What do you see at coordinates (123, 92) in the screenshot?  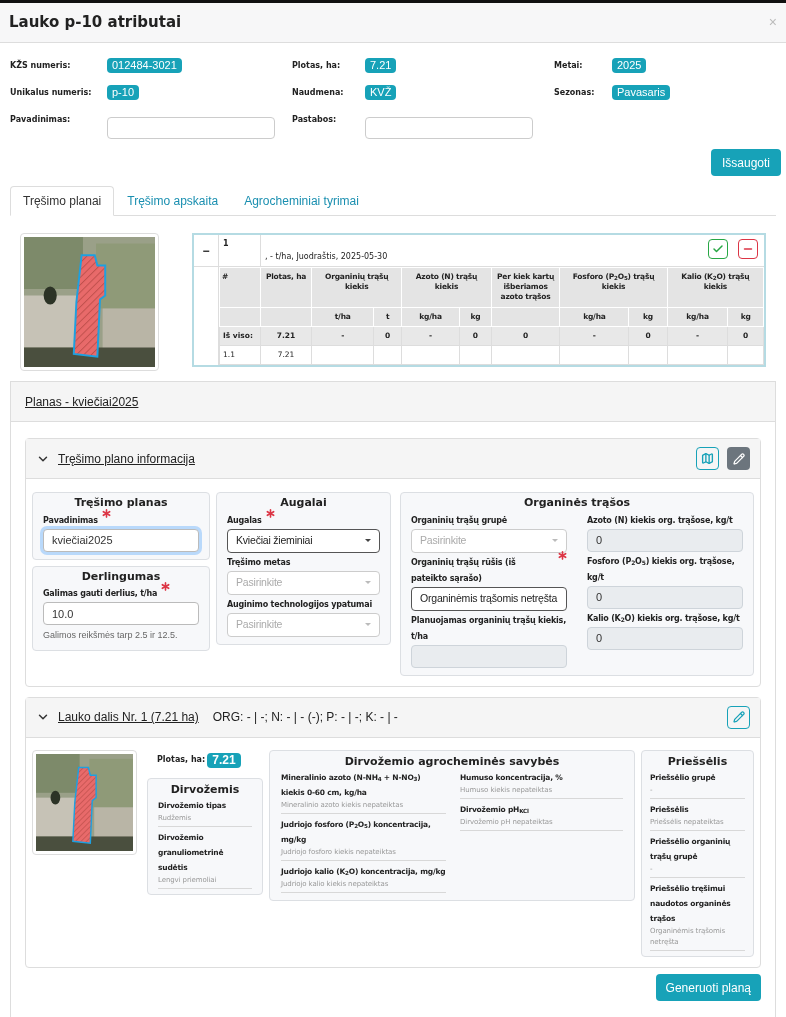 I see `attribute-value: p-10` at bounding box center [123, 92].